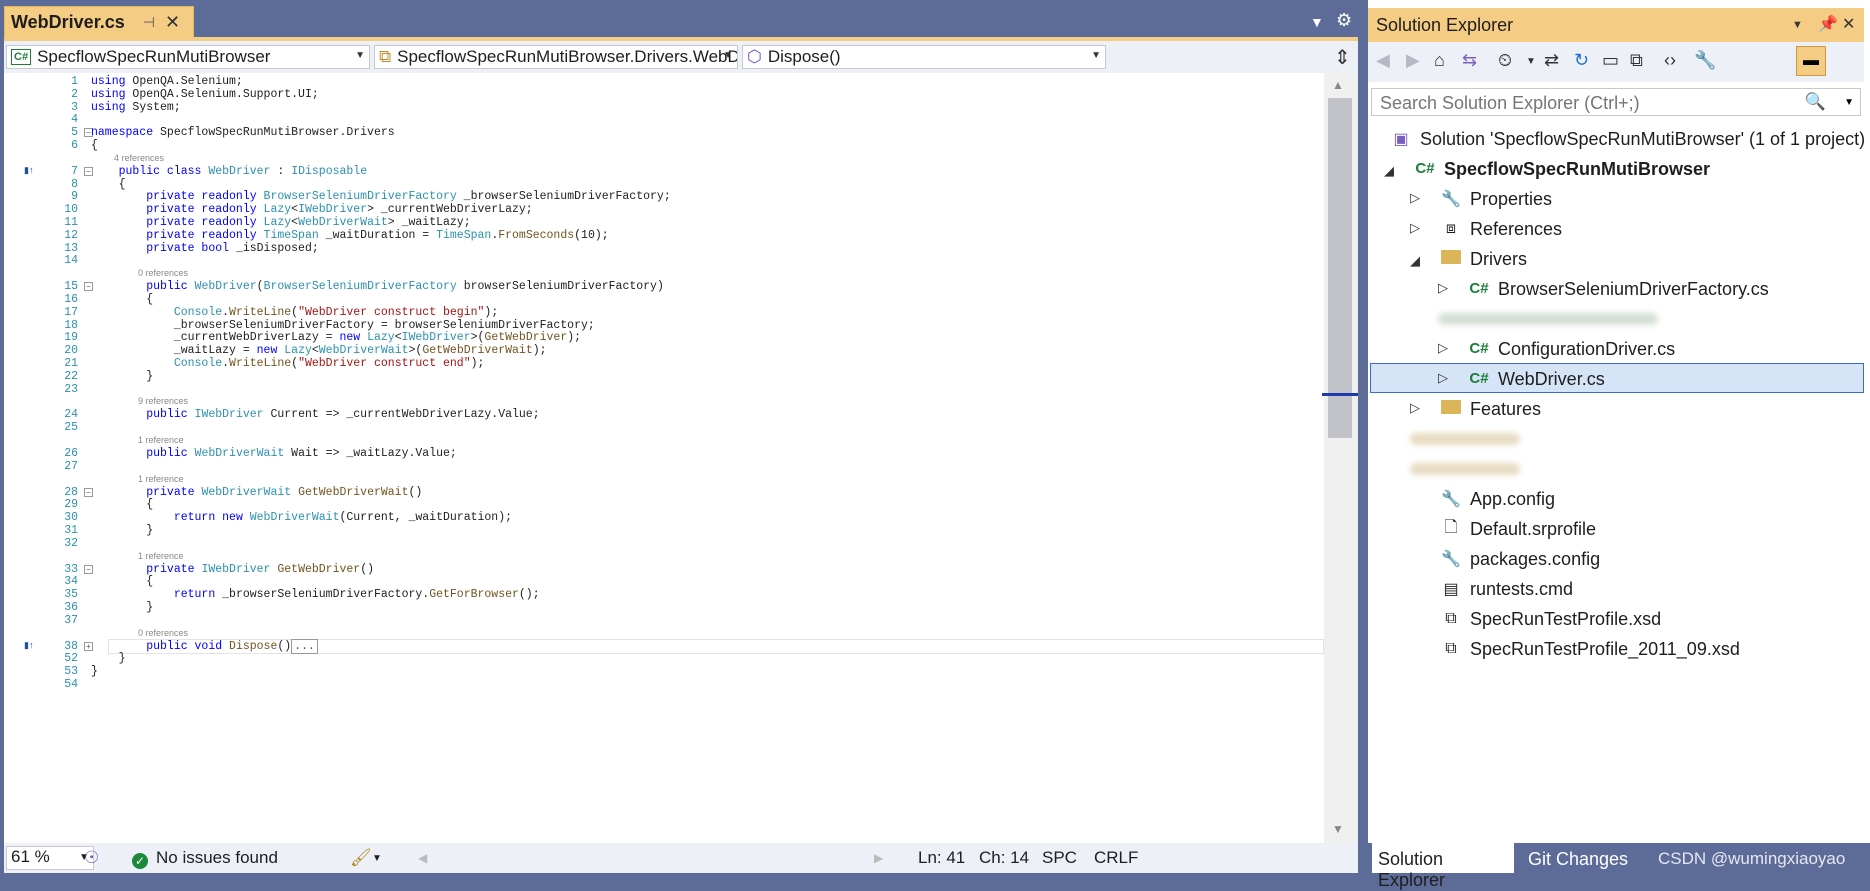 Image resolution: width=1870 pixels, height=891 pixels. I want to click on codelens-references: 4 references, so click(139, 158).